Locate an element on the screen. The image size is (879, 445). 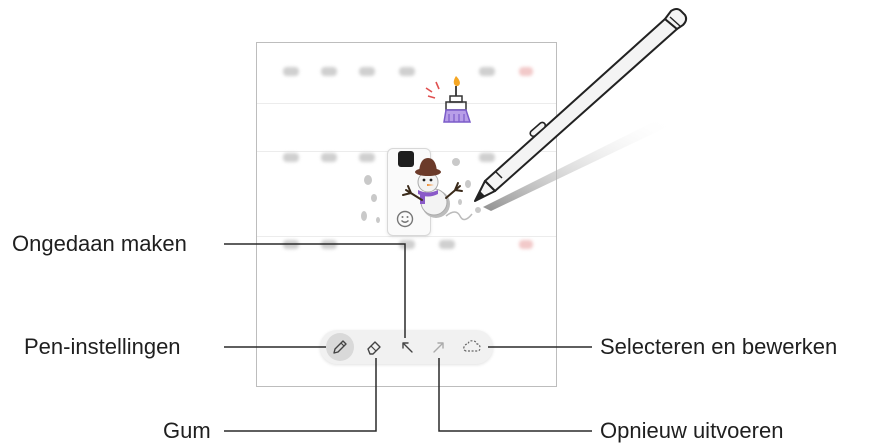
callout-pen-settings-label: Pen-instellingen is located at coordinates (102, 346).